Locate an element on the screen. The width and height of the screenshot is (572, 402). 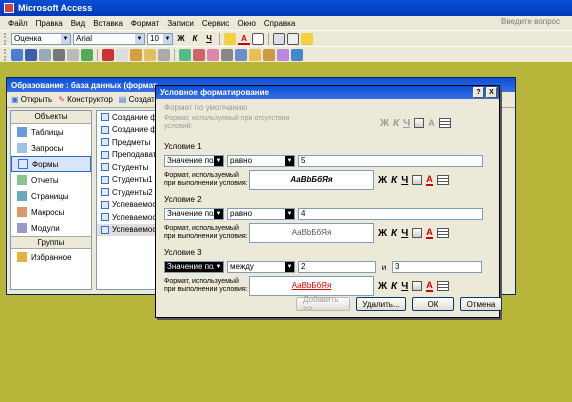
condition-3-operator-select: между ▼ is located at coordinates (261, 267).